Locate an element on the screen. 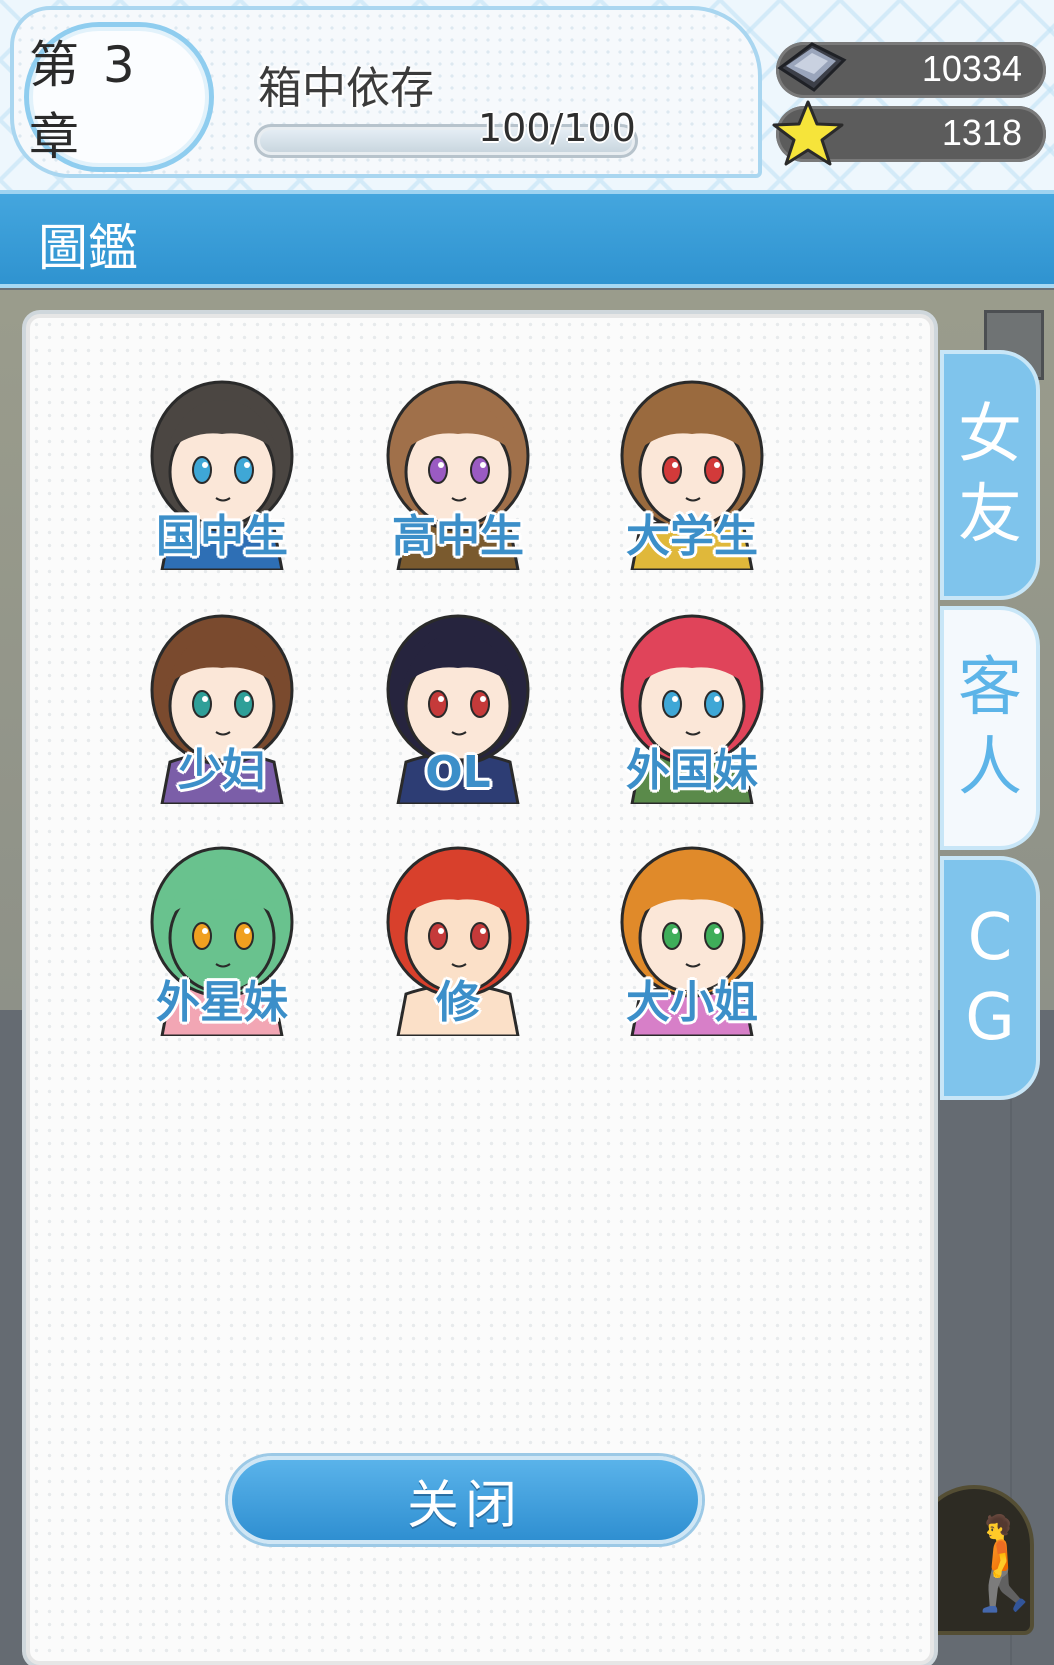 The image size is (1054, 1665). tab-girlfriends: 女 友 is located at coordinates (990, 475).